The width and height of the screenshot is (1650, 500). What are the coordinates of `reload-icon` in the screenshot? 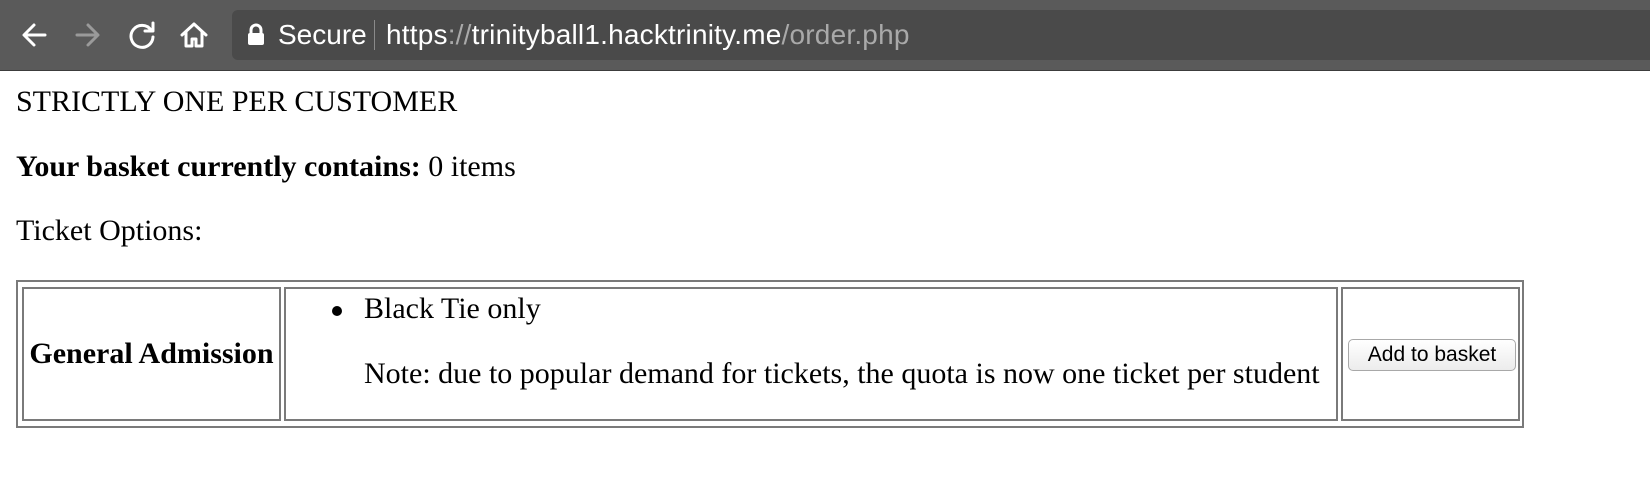 It's located at (142, 35).